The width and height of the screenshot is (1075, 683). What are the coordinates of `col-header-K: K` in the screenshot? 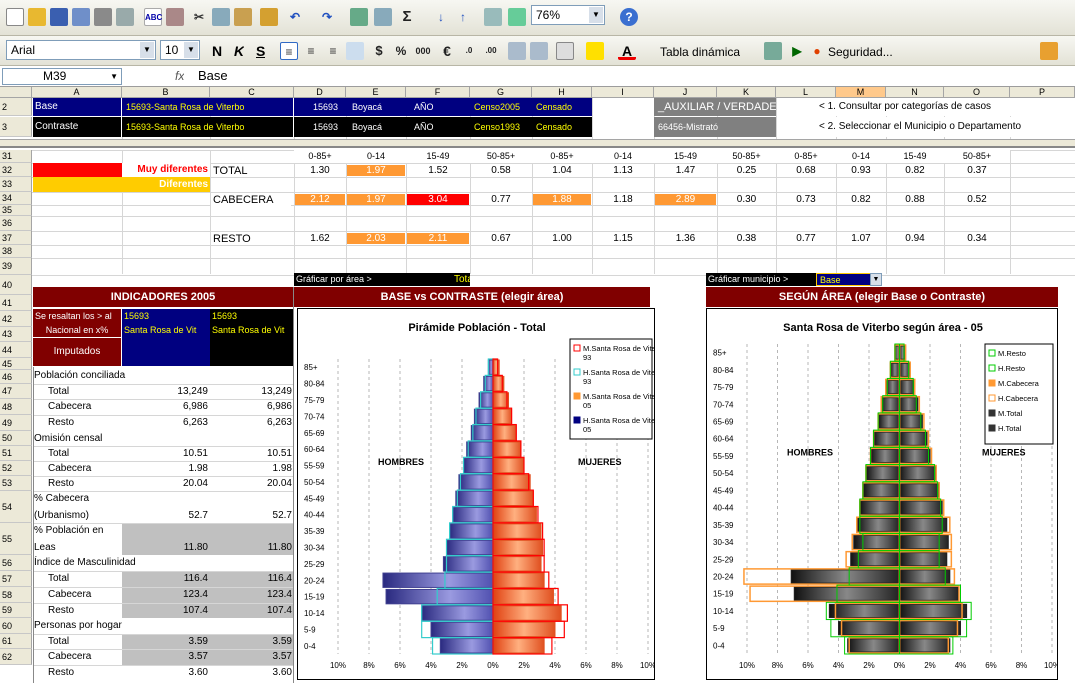 It's located at (746, 92).